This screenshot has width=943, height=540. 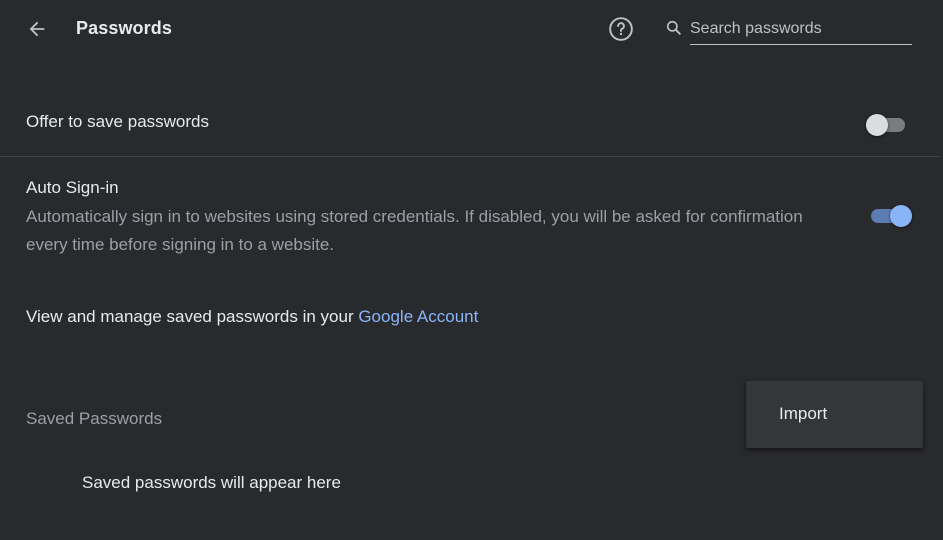 I want to click on manage-passwords-prefix: View and manage saved passwords in your, so click(x=192, y=316).